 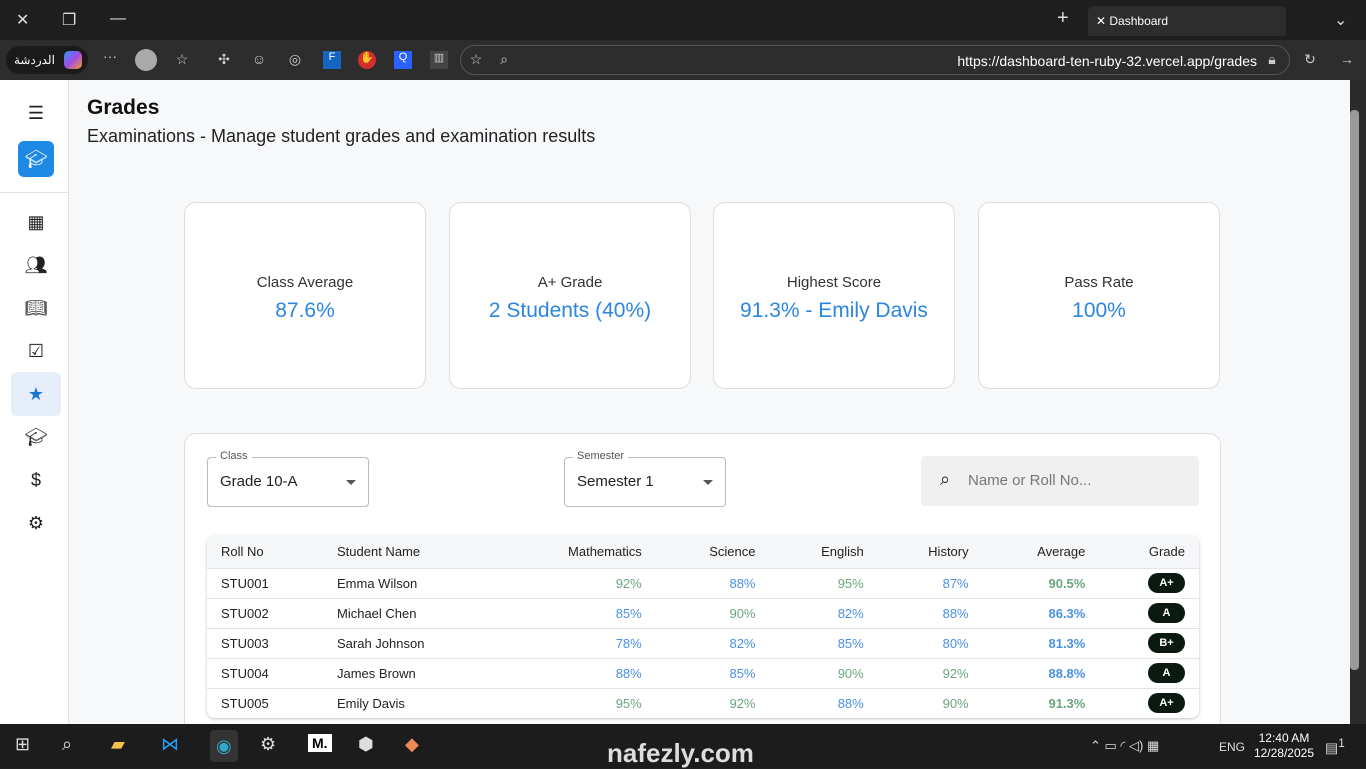 I want to click on scrollbar, so click(x=1358, y=402).